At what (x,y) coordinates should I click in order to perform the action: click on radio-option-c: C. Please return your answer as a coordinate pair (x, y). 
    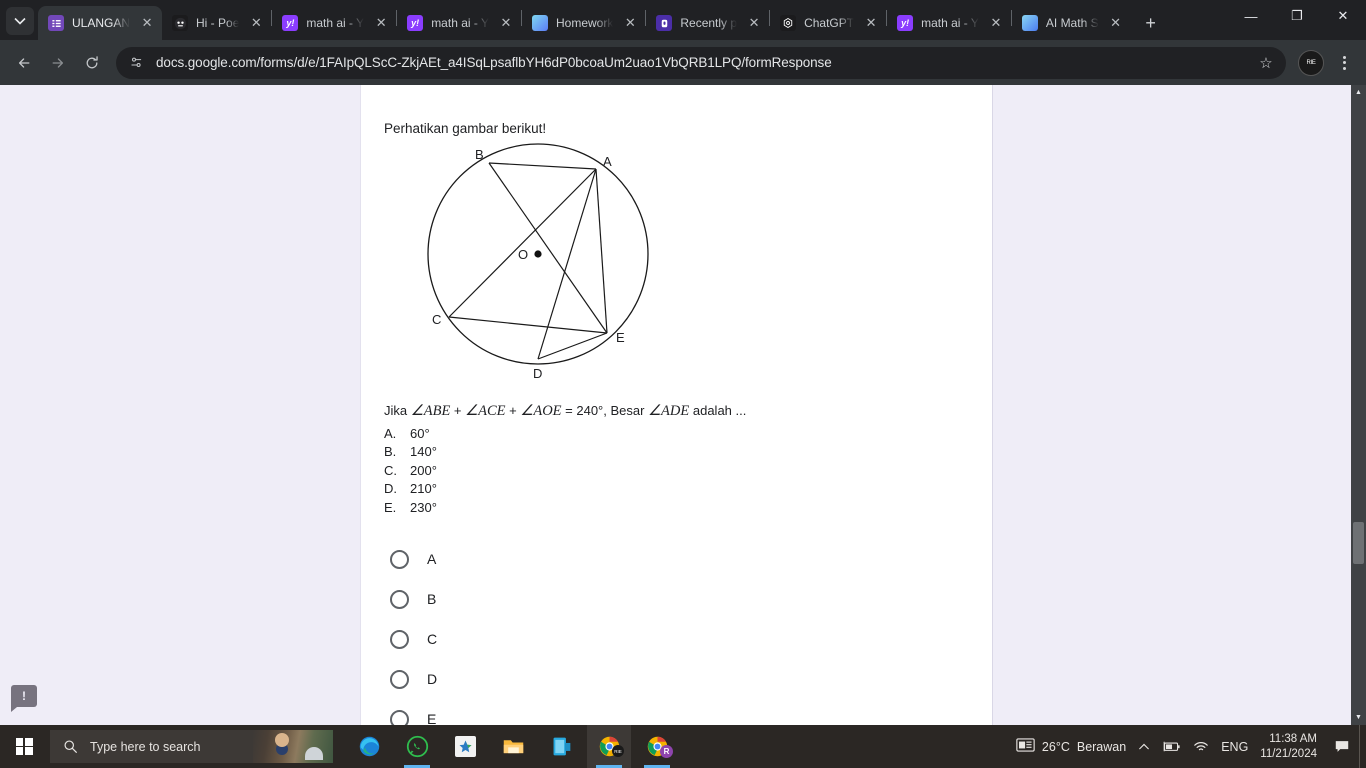
    Looking at the image, I should click on (688, 639).